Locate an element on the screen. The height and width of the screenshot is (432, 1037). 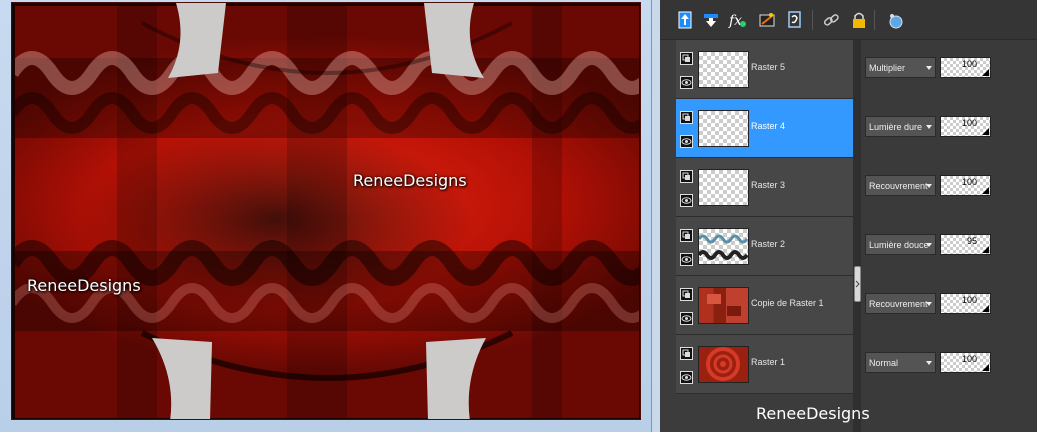
blend-mode-select: Lumière dure is located at coordinates (900, 126).